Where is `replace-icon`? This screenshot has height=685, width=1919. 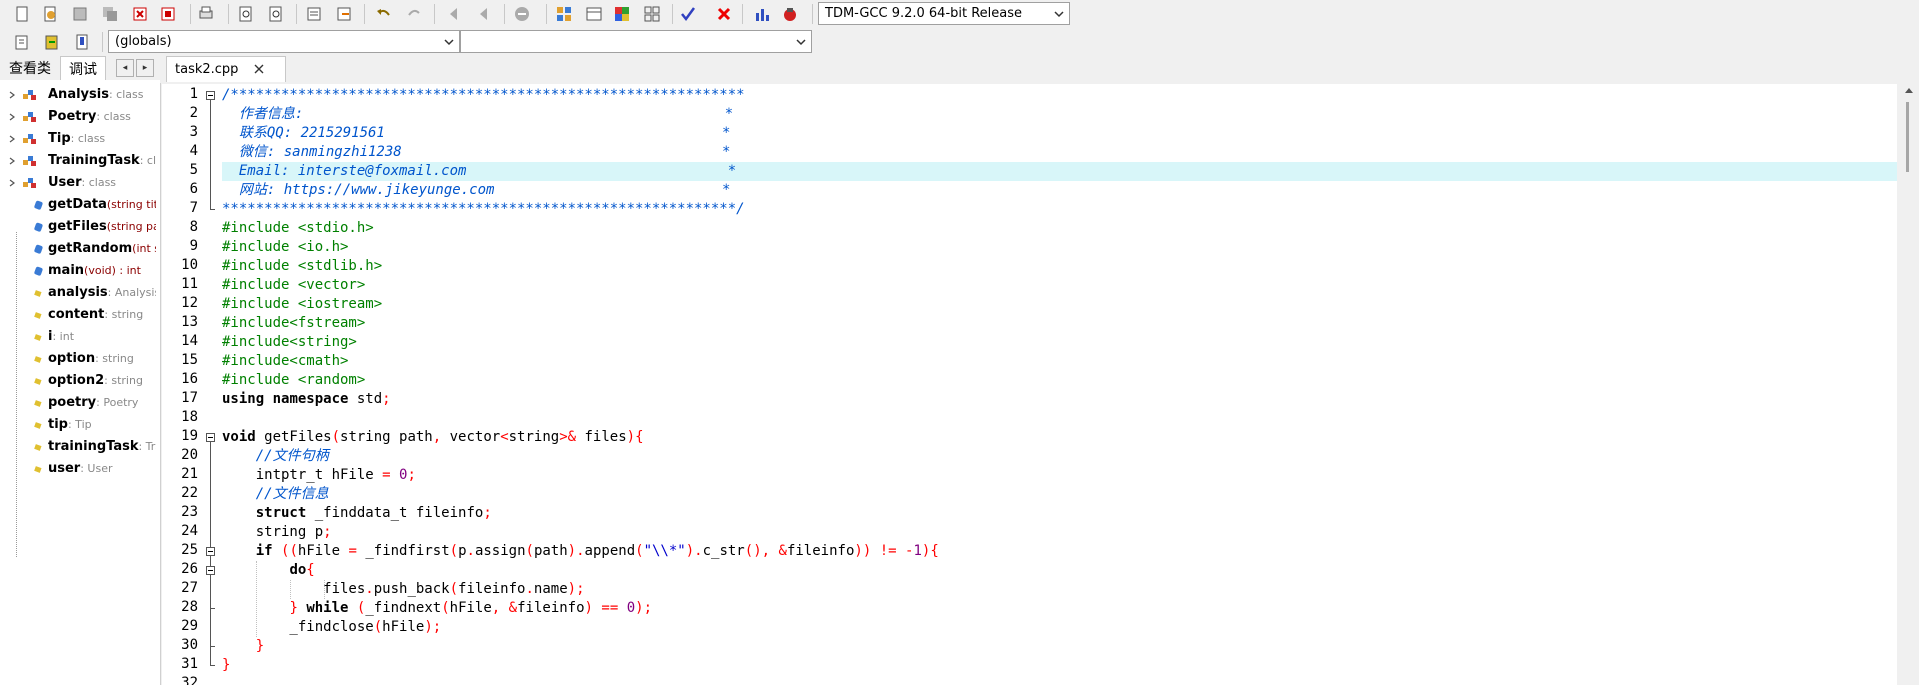 replace-icon is located at coordinates (276, 14).